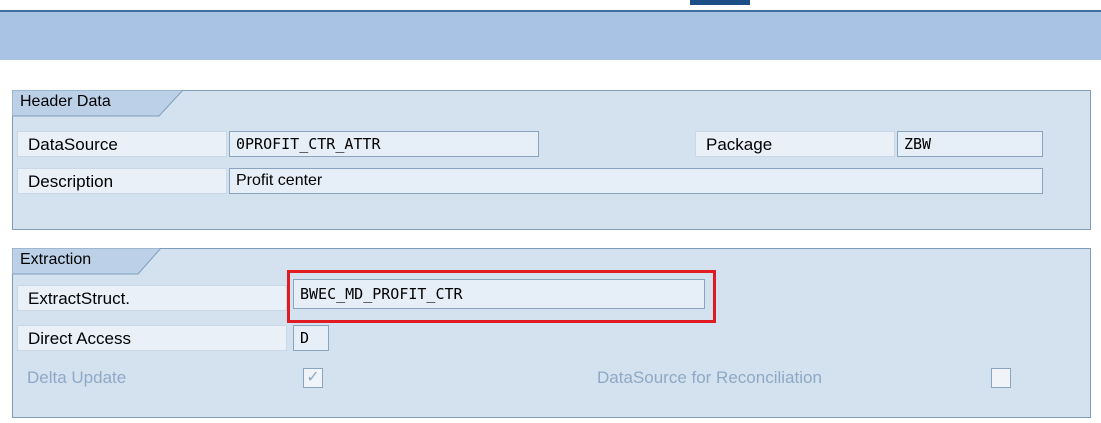 This screenshot has height=423, width=1101. I want to click on delta-update-checkbox: ✓, so click(313, 378).